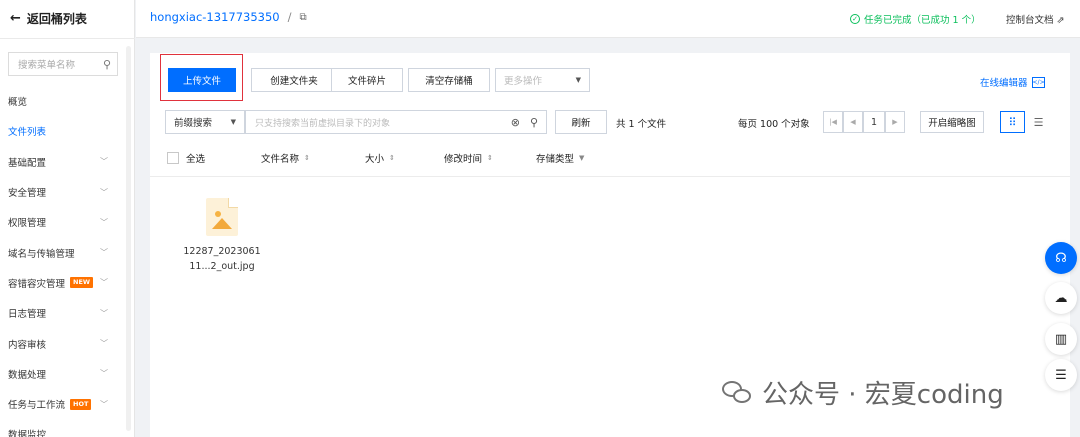 This screenshot has width=1080, height=437. Describe the element at coordinates (855, 19) in the screenshot. I see `check-circle-icon: ✓` at that location.